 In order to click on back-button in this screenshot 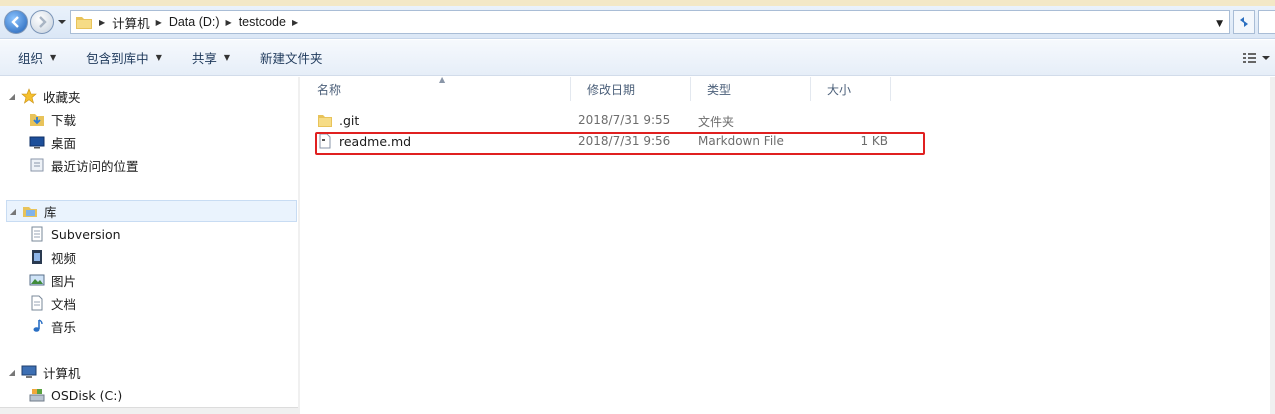, I will do `click(16, 22)`.